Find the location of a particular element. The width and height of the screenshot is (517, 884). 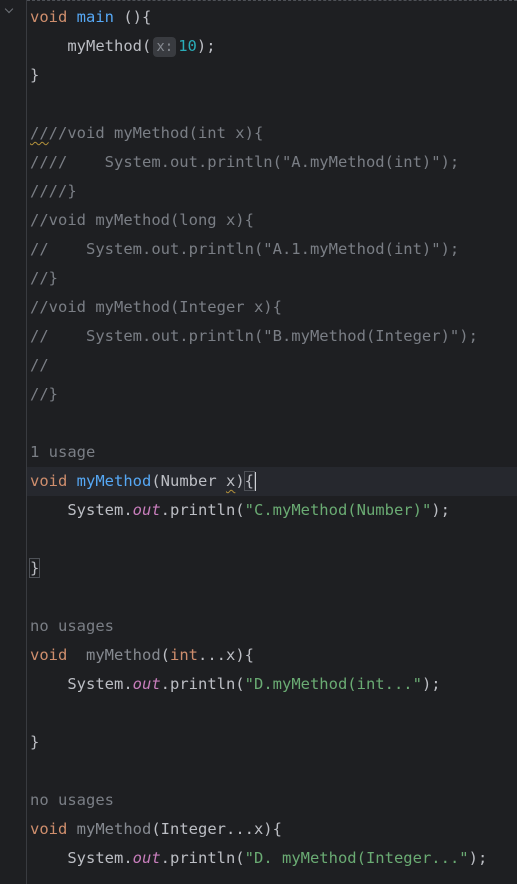

number-literal: 10 is located at coordinates (187, 46).